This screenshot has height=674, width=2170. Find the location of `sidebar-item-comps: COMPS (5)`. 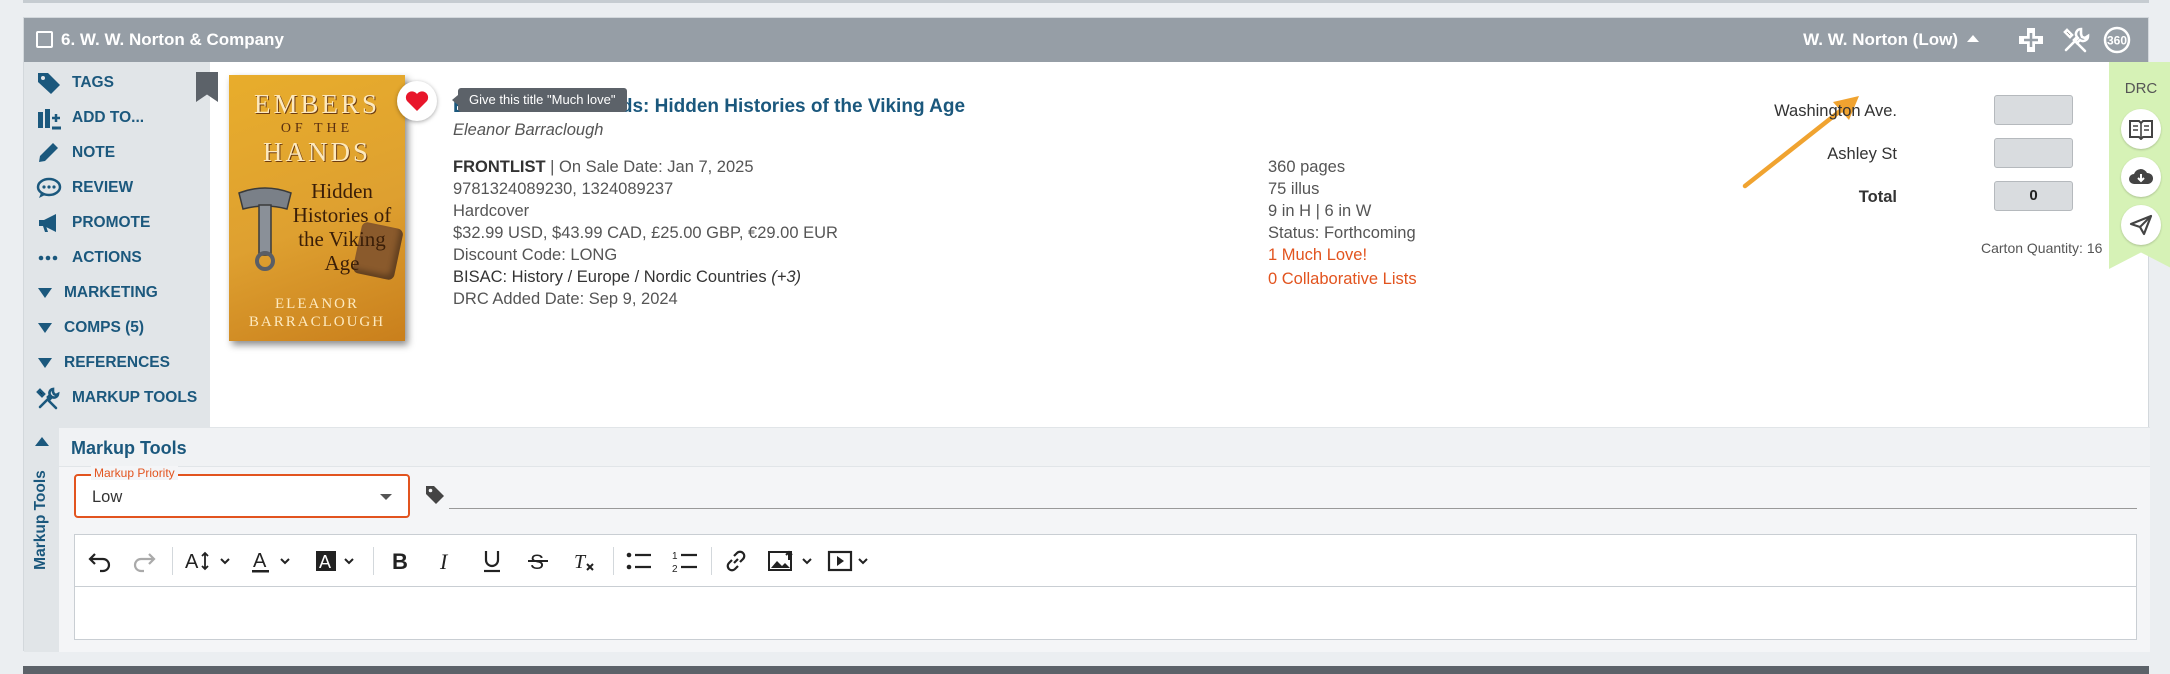

sidebar-item-comps: COMPS (5) is located at coordinates (90, 328).